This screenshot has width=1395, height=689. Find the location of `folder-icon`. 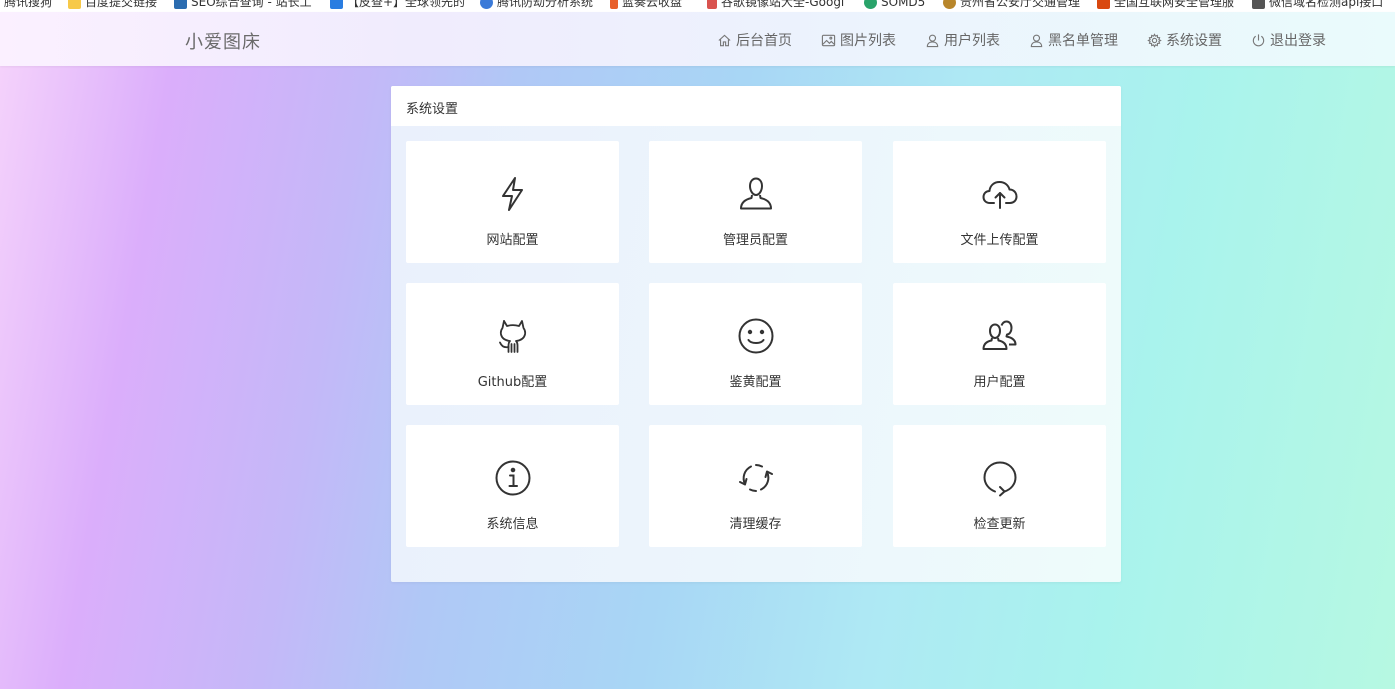

folder-icon is located at coordinates (74, 4).